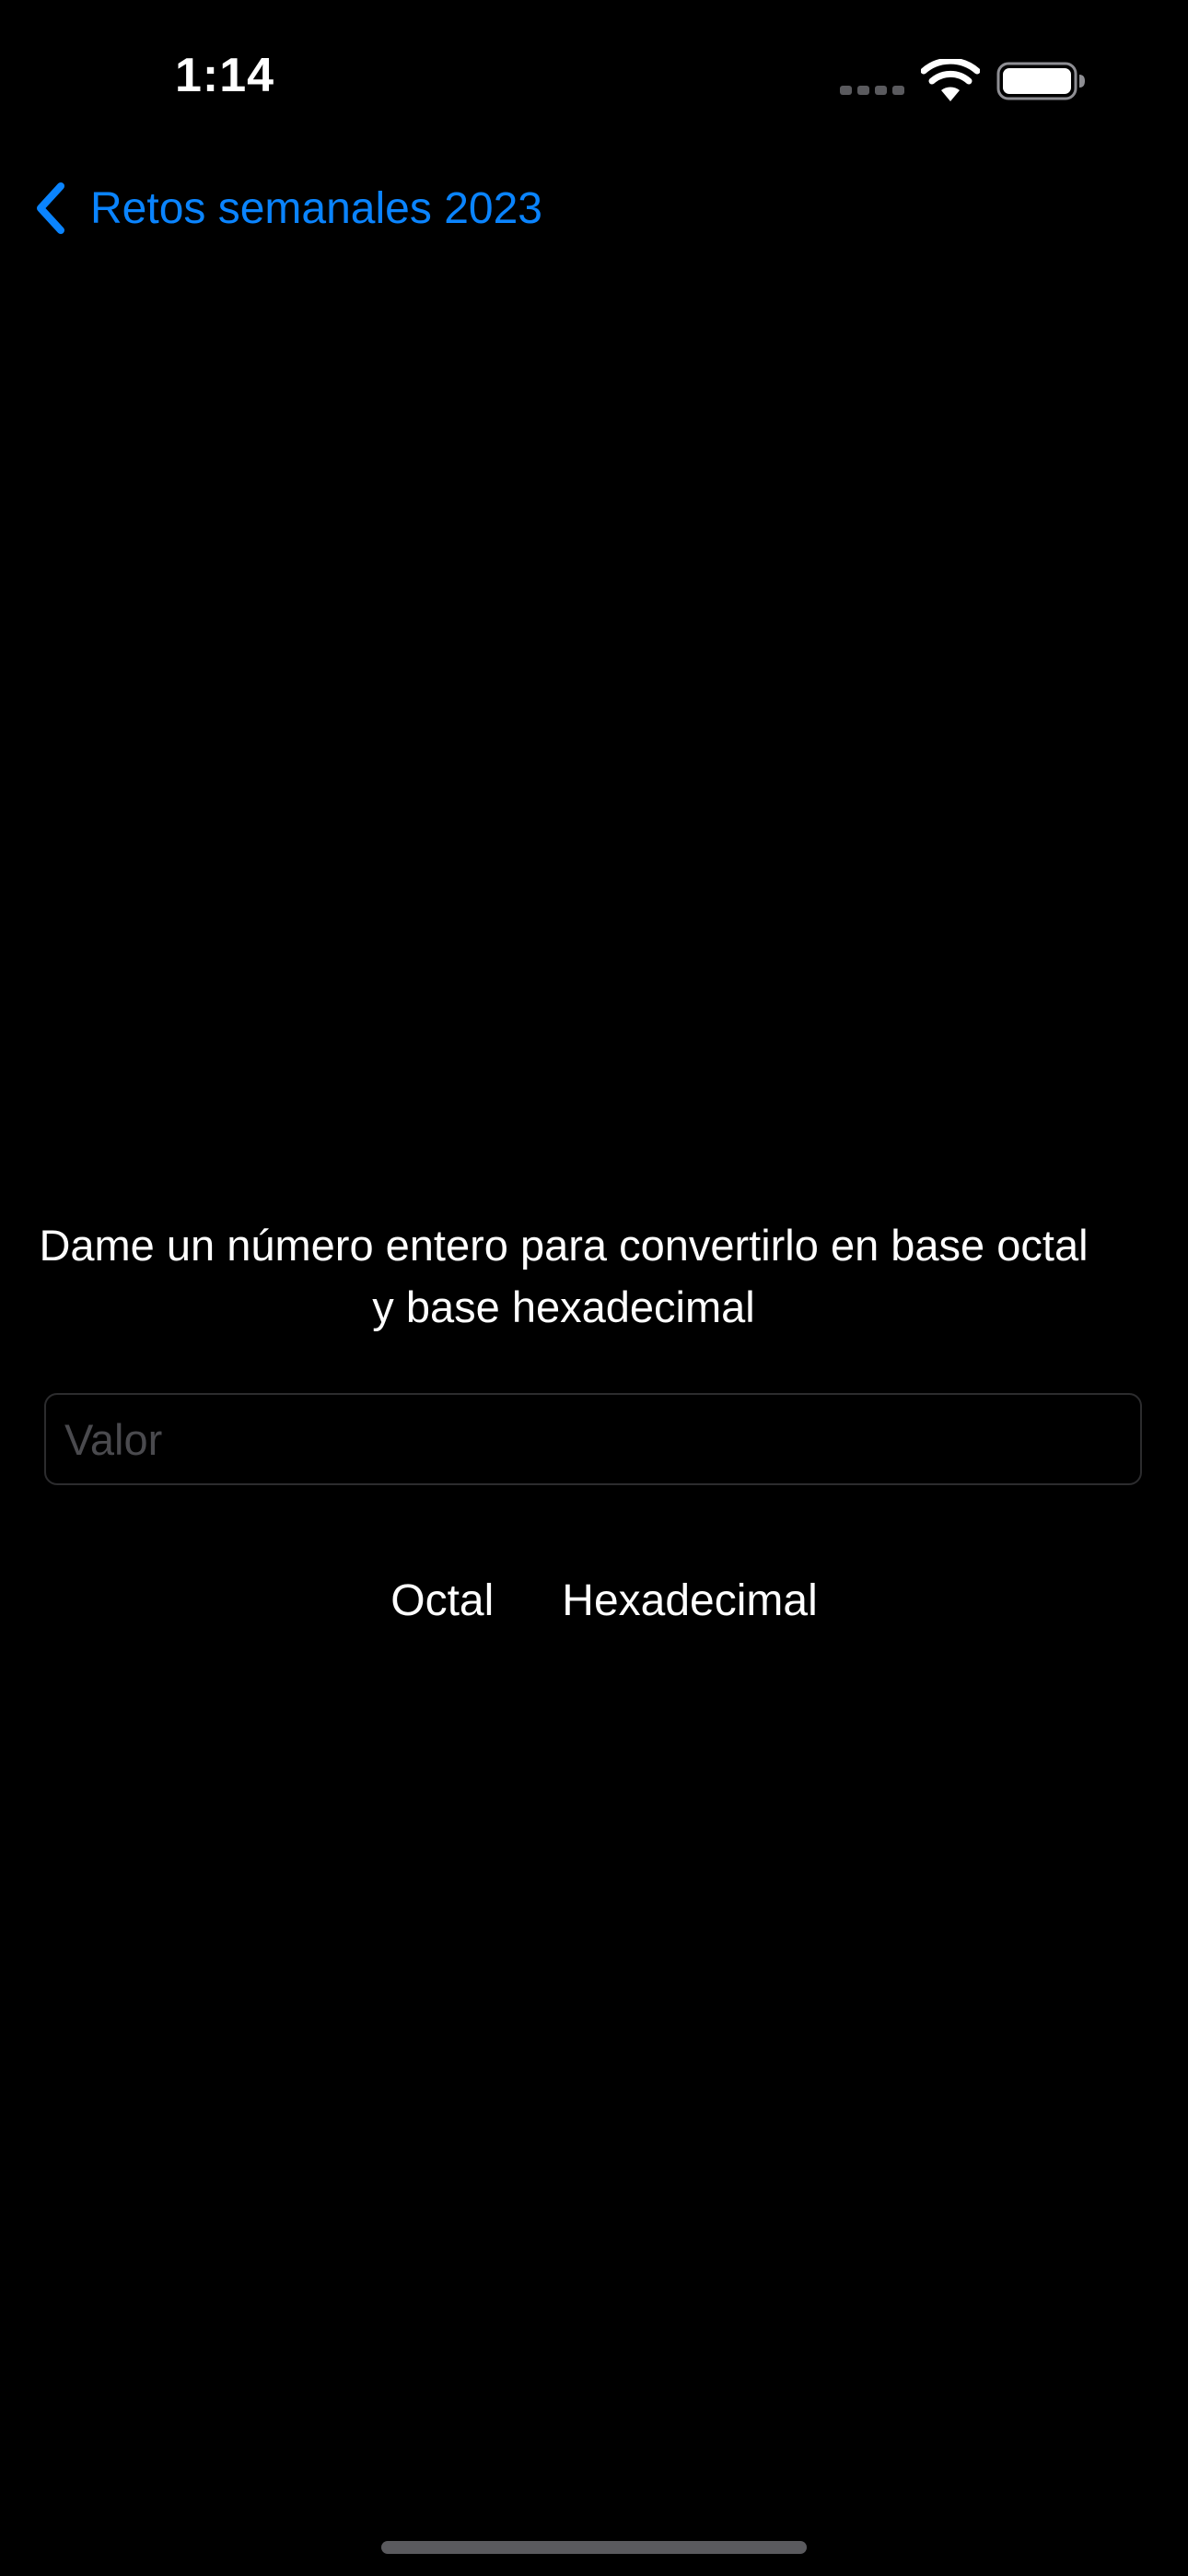  I want to click on status-time: 1:14, so click(225, 75).